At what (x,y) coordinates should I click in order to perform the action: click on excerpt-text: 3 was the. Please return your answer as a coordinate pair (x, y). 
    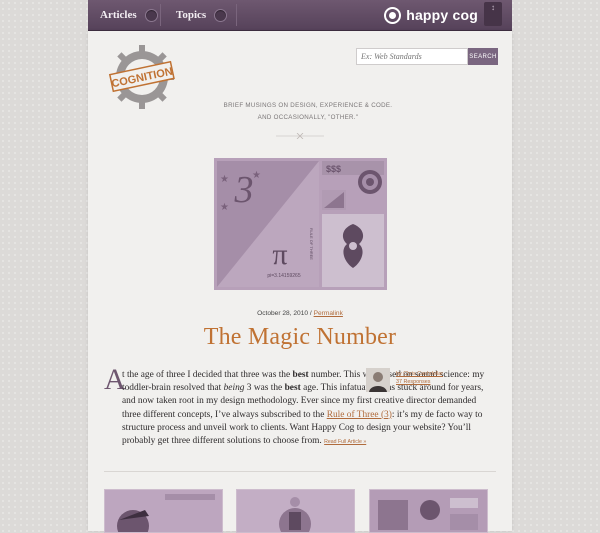
    Looking at the image, I should click on (264, 388).